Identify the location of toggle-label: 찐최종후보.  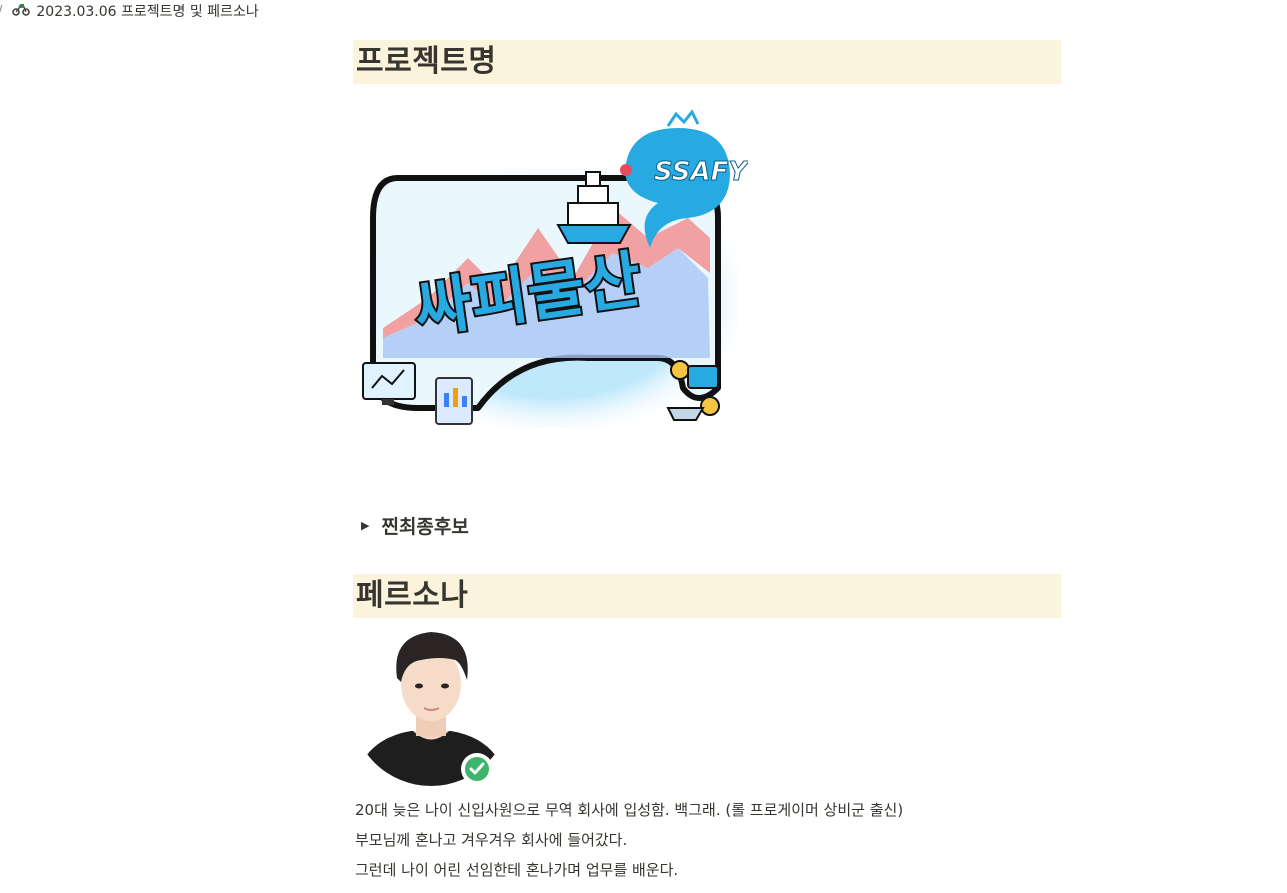
(425, 526).